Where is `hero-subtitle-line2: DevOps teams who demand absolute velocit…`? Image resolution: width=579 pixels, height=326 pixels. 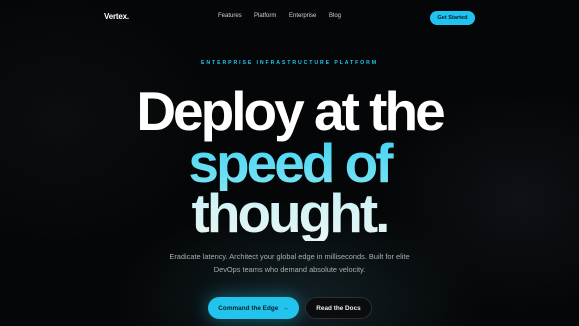
hero-subtitle-line2: DevOps teams who demand absolute velocit… is located at coordinates (289, 269).